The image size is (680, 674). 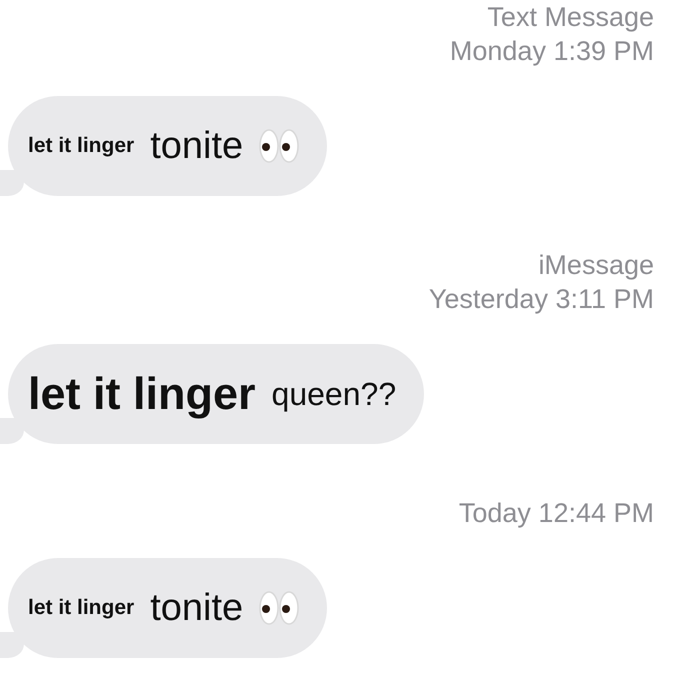 What do you see at coordinates (596, 265) in the screenshot?
I see `timestamp: iMessage` at bounding box center [596, 265].